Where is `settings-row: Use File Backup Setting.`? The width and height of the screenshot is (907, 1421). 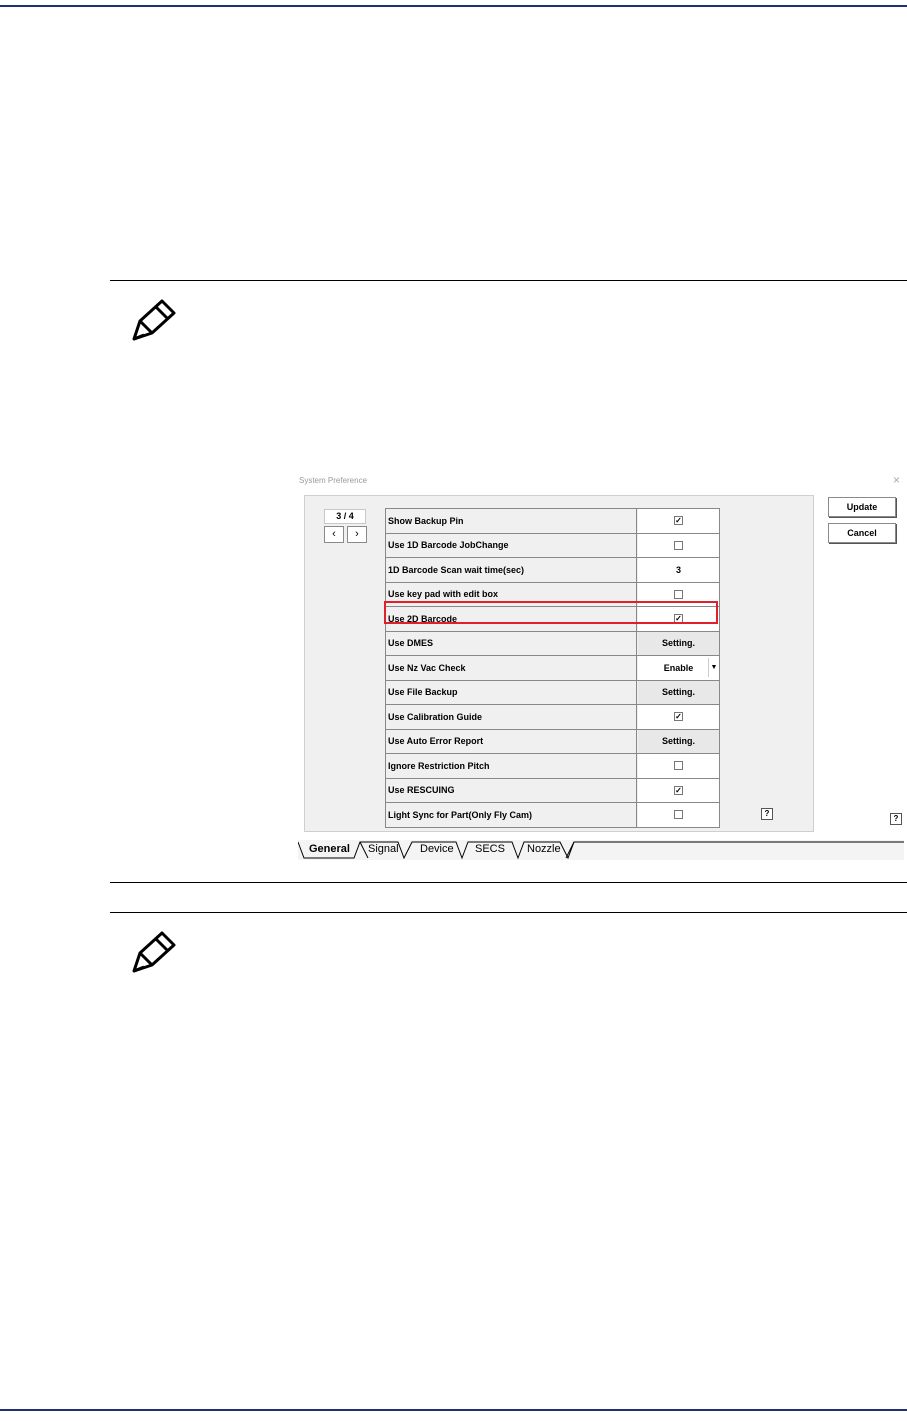
settings-row: Use File Backup Setting. is located at coordinates (553, 692).